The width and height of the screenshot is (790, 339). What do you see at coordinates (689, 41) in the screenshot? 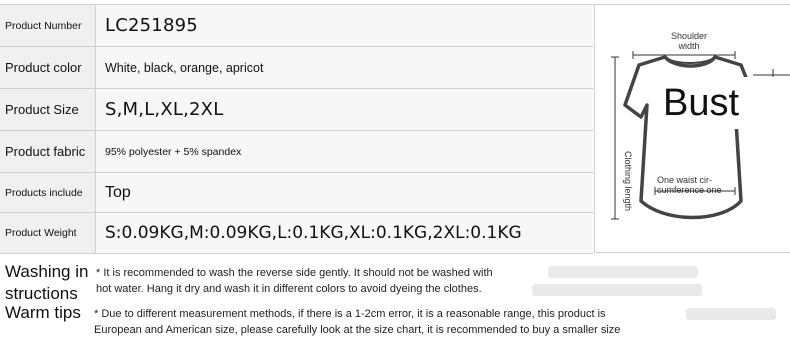
I see `shoulder-width-label: Shoulder width` at bounding box center [689, 41].